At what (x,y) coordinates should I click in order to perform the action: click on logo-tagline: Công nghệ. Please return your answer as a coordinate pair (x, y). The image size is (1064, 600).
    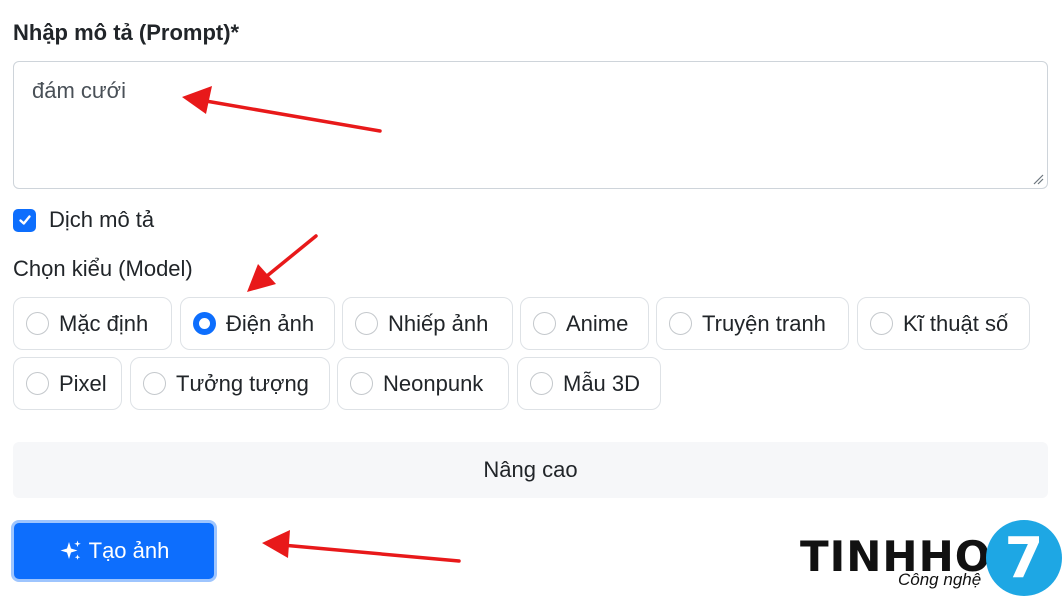
    Looking at the image, I should click on (940, 579).